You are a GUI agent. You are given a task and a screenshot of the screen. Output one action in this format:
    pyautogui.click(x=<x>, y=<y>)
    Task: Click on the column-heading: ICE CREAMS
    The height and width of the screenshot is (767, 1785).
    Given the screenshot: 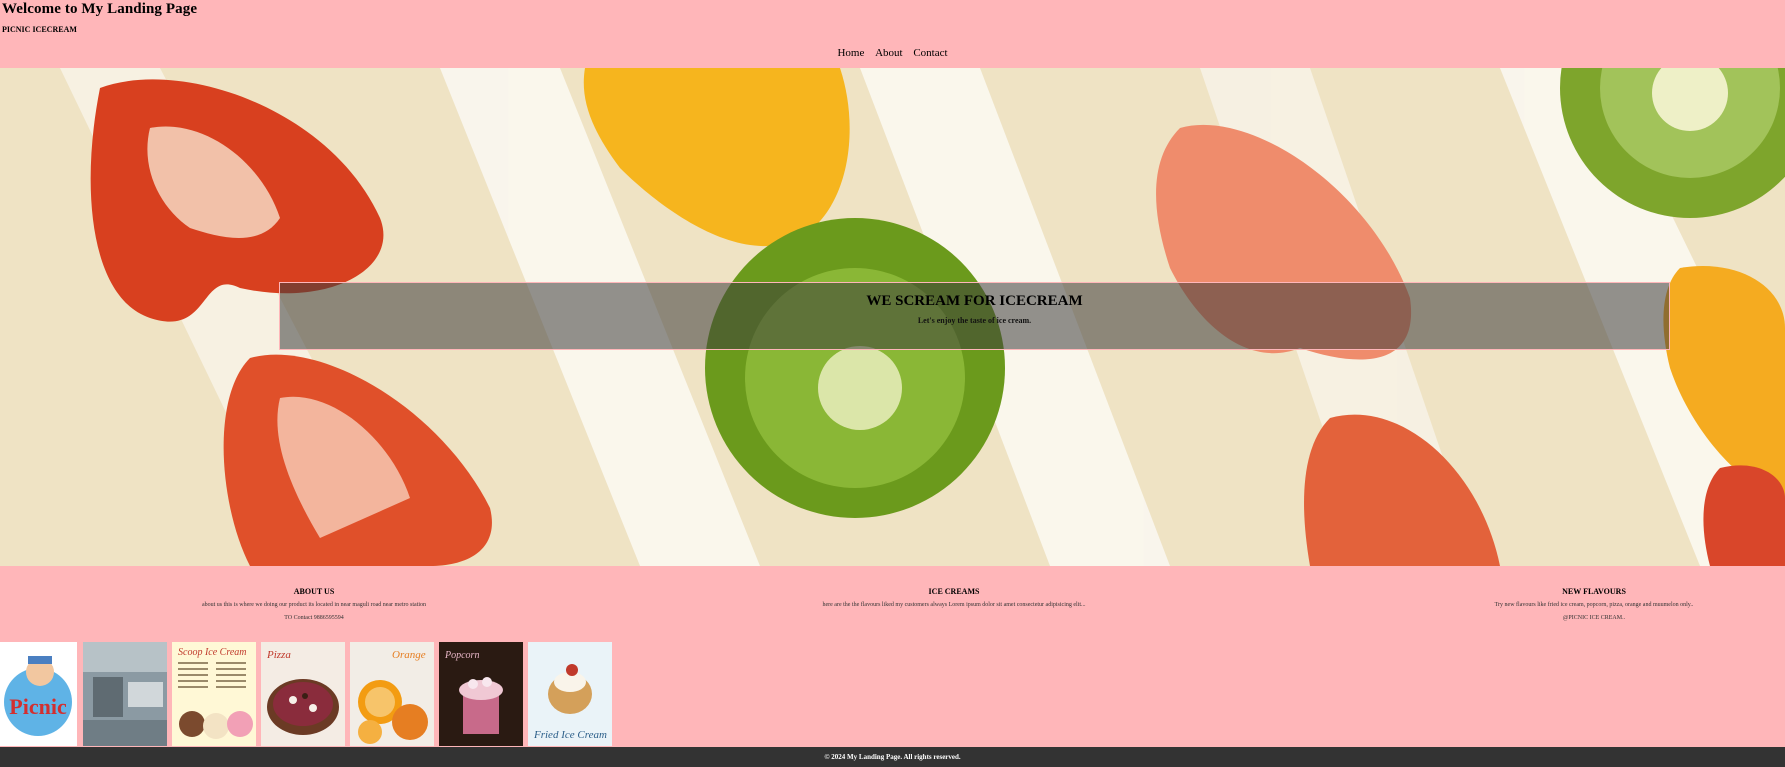 What is the action you would take?
    pyautogui.click(x=954, y=591)
    